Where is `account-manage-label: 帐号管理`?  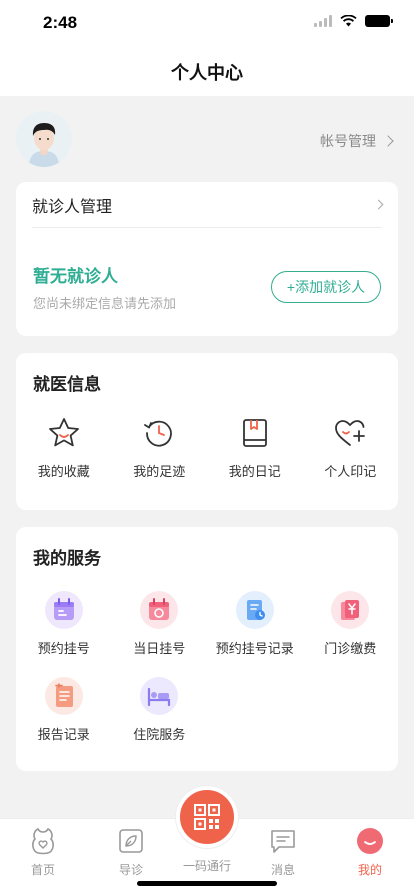 account-manage-label: 帐号管理 is located at coordinates (348, 141).